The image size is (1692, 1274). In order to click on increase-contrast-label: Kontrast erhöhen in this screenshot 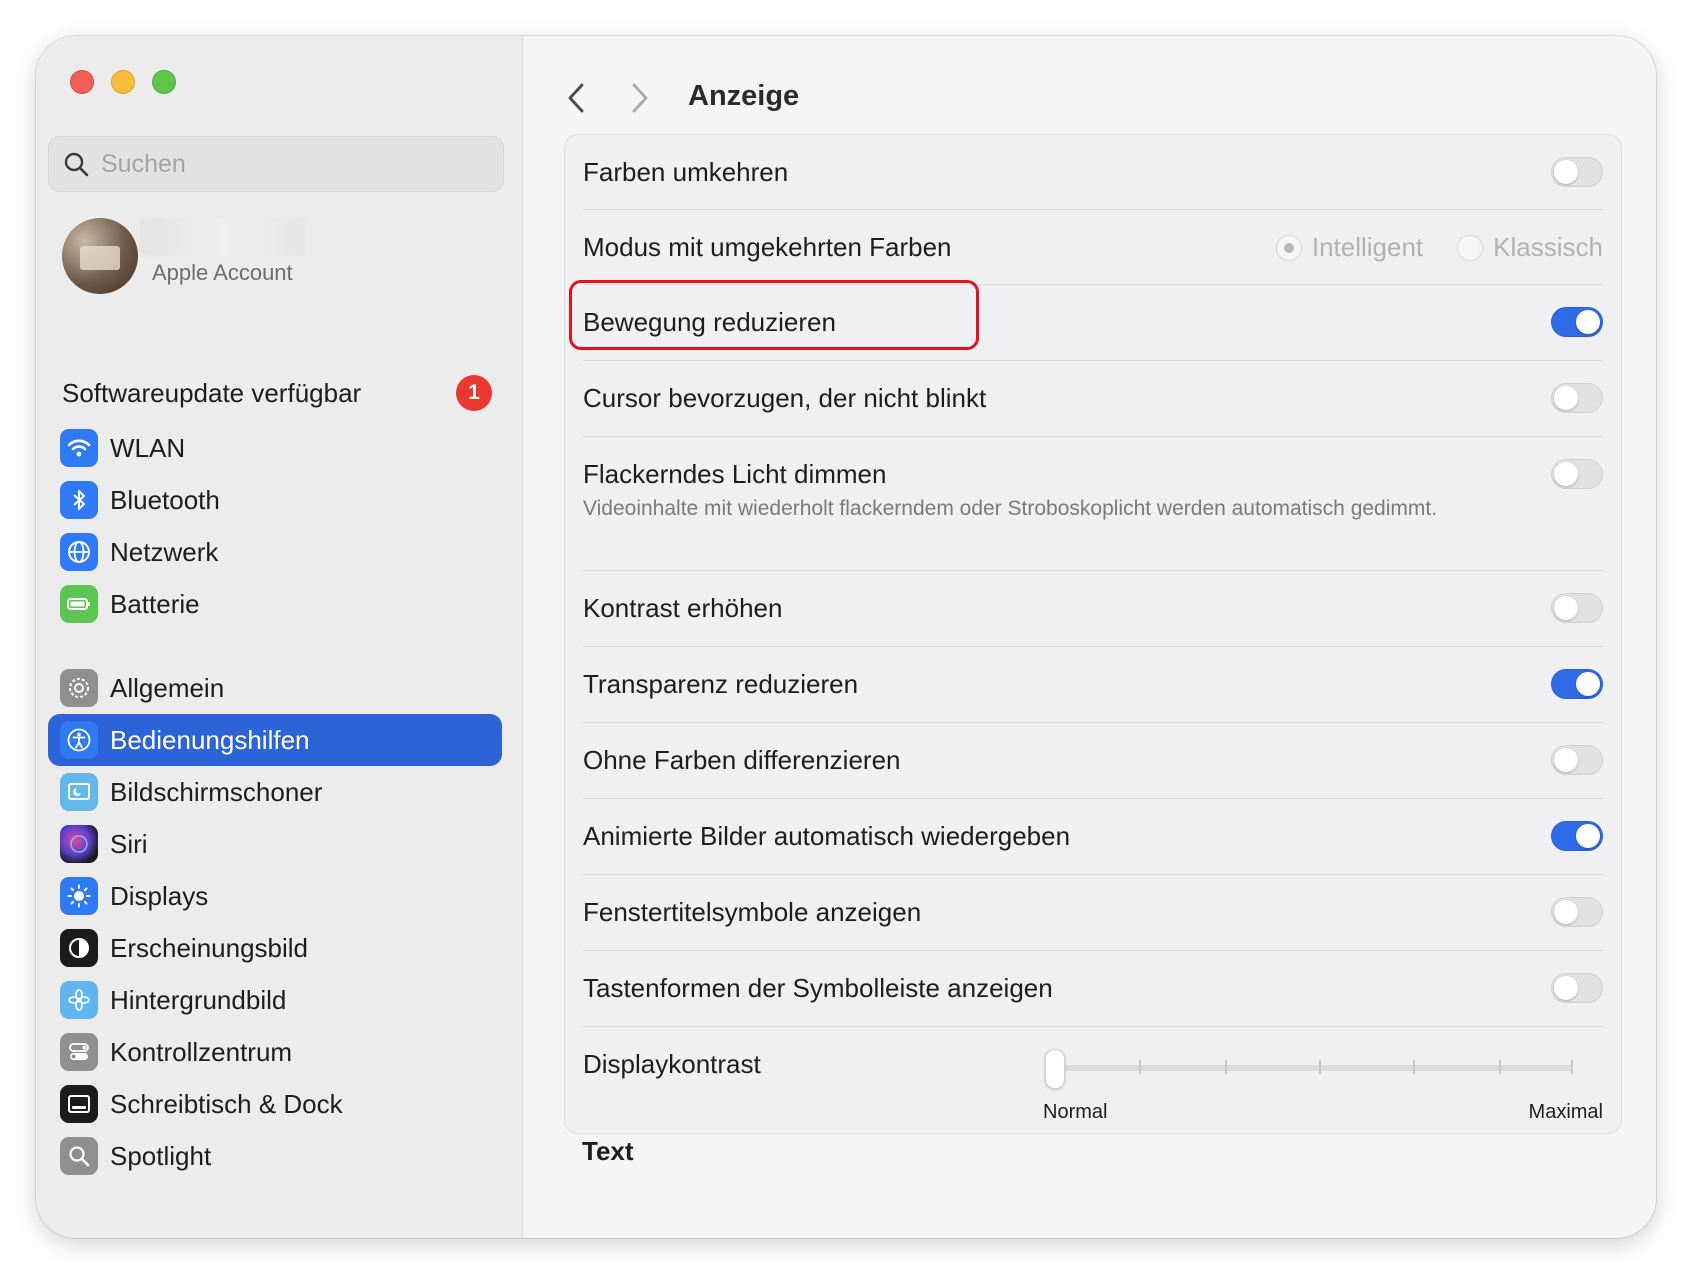, I will do `click(683, 608)`.